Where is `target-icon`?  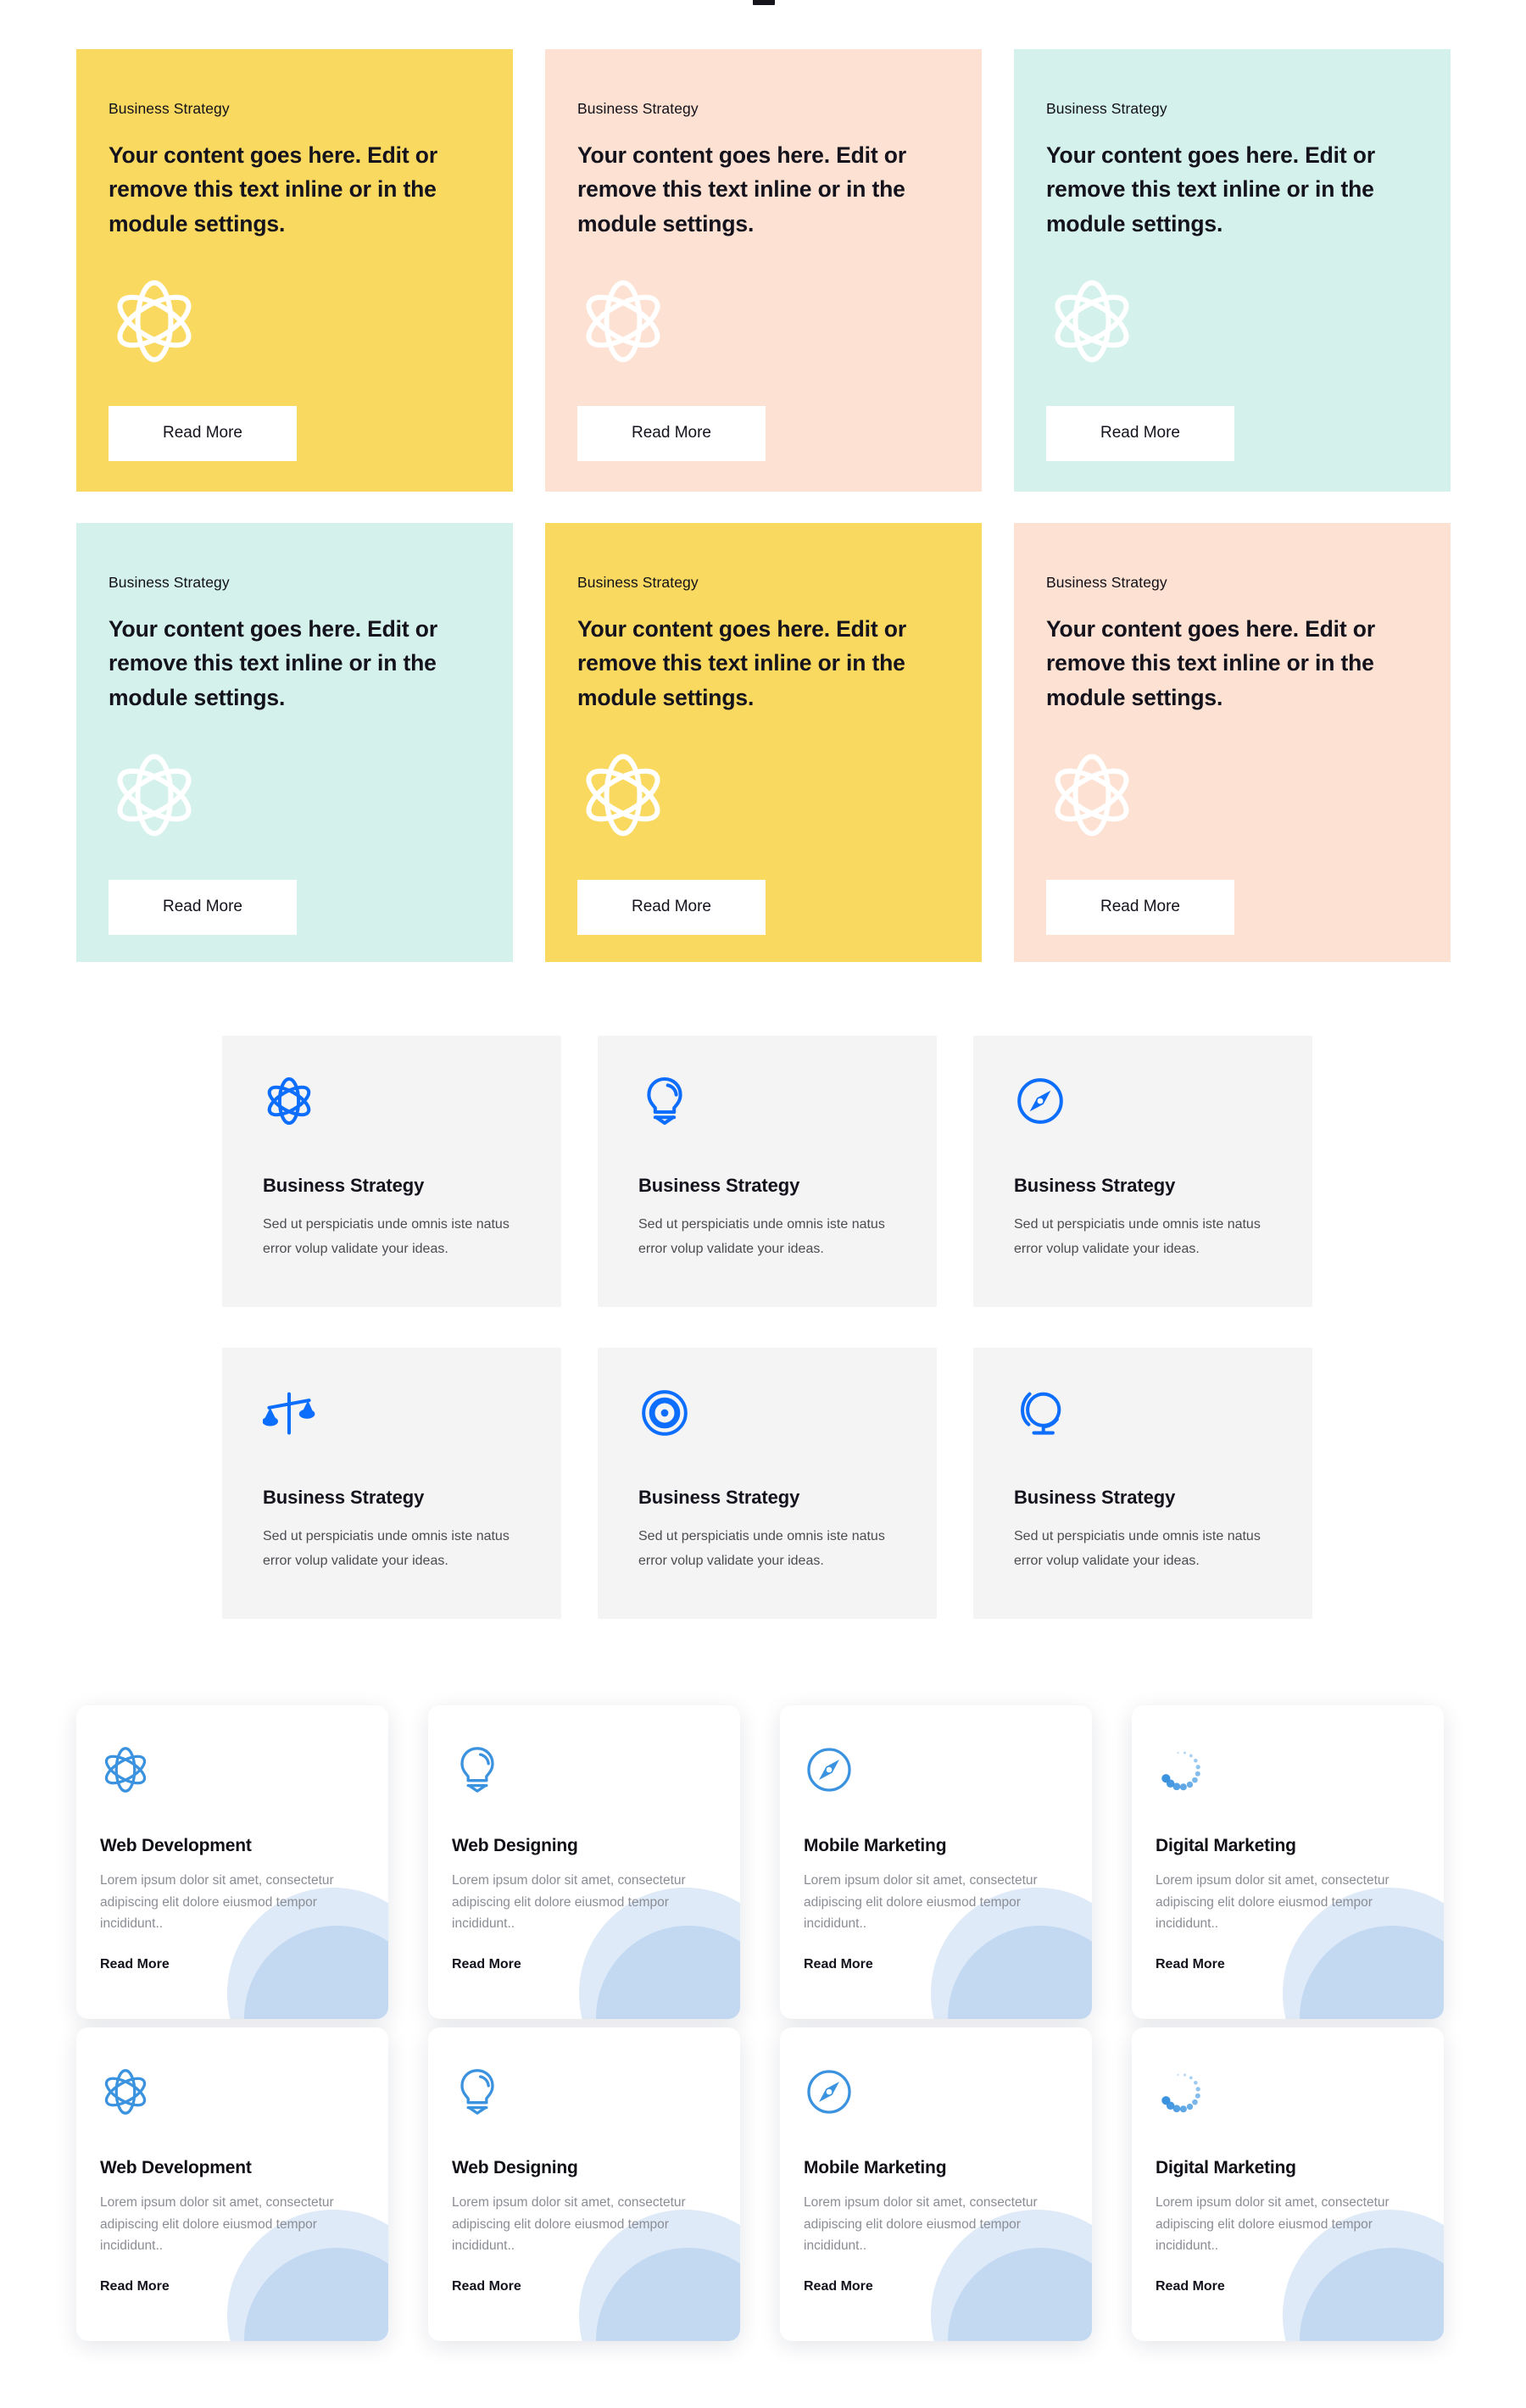 target-icon is located at coordinates (664, 1413).